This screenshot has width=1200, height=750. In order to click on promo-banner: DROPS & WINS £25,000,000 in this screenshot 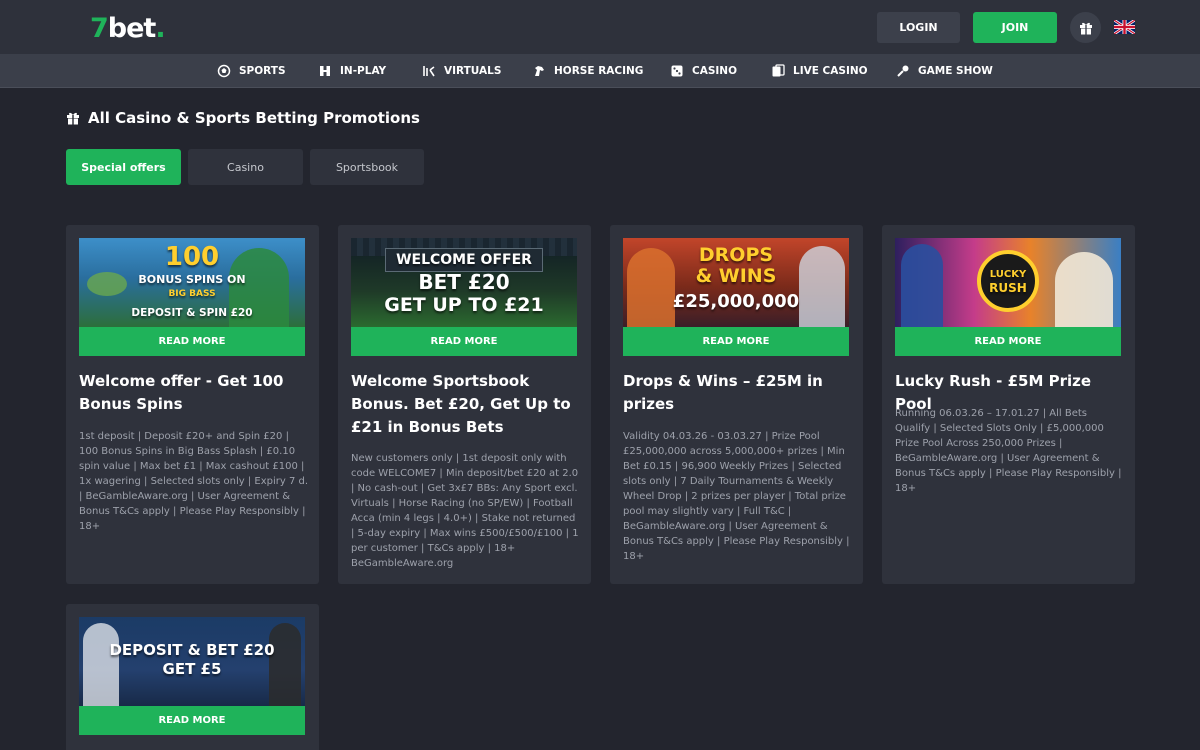, I will do `click(736, 282)`.